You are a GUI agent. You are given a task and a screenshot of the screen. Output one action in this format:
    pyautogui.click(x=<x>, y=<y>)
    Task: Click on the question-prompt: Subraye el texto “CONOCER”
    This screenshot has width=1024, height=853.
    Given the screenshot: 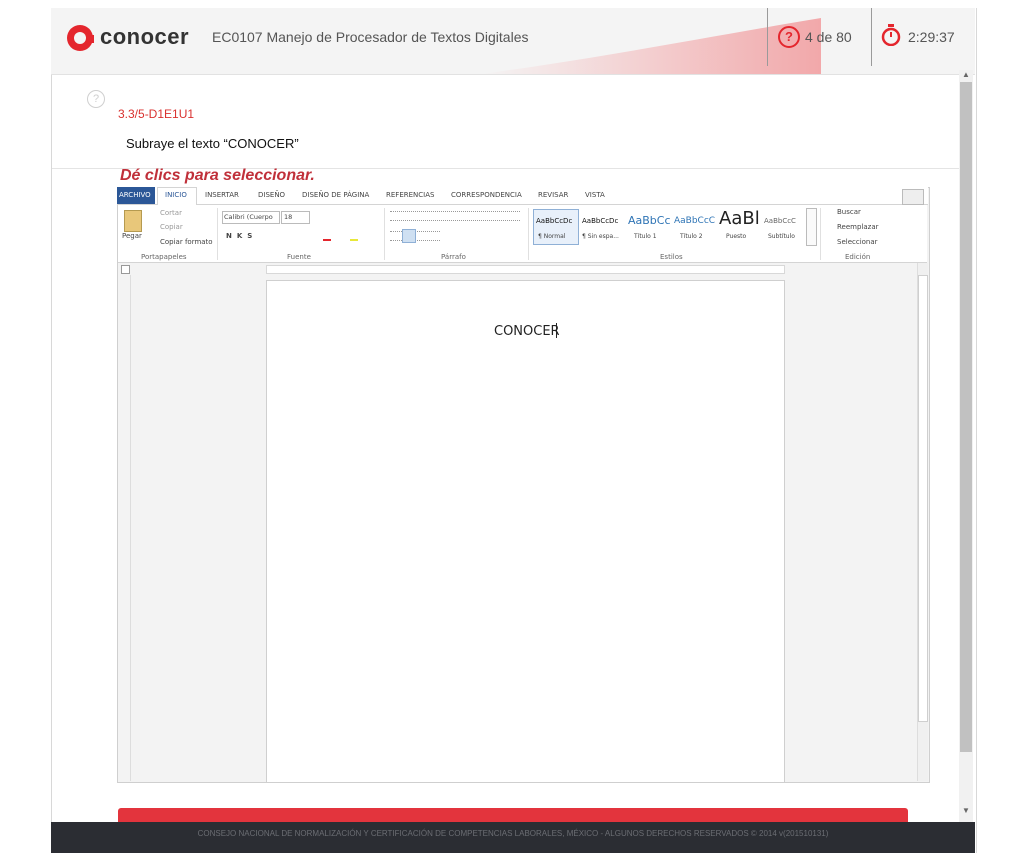 What is the action you would take?
    pyautogui.click(x=212, y=143)
    